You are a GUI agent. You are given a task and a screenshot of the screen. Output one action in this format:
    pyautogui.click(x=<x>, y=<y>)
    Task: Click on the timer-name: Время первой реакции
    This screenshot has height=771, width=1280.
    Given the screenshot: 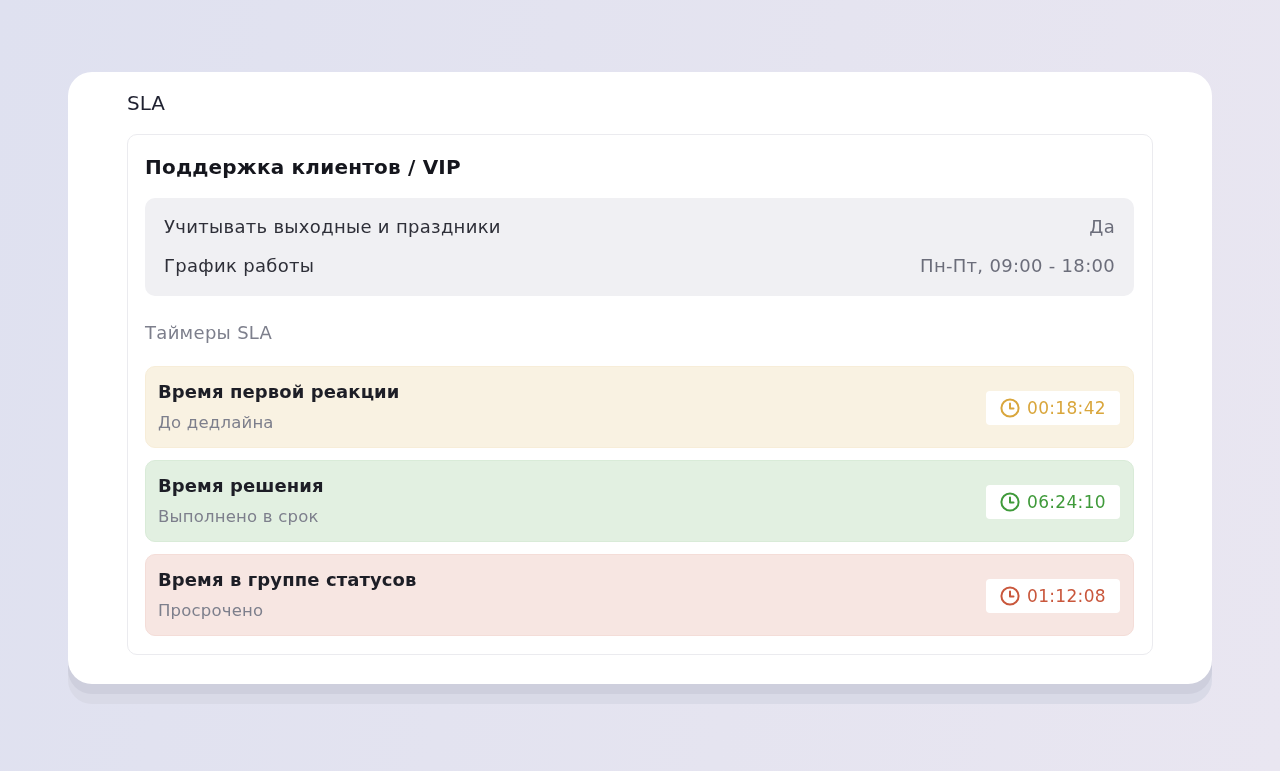 What is the action you would take?
    pyautogui.click(x=279, y=392)
    